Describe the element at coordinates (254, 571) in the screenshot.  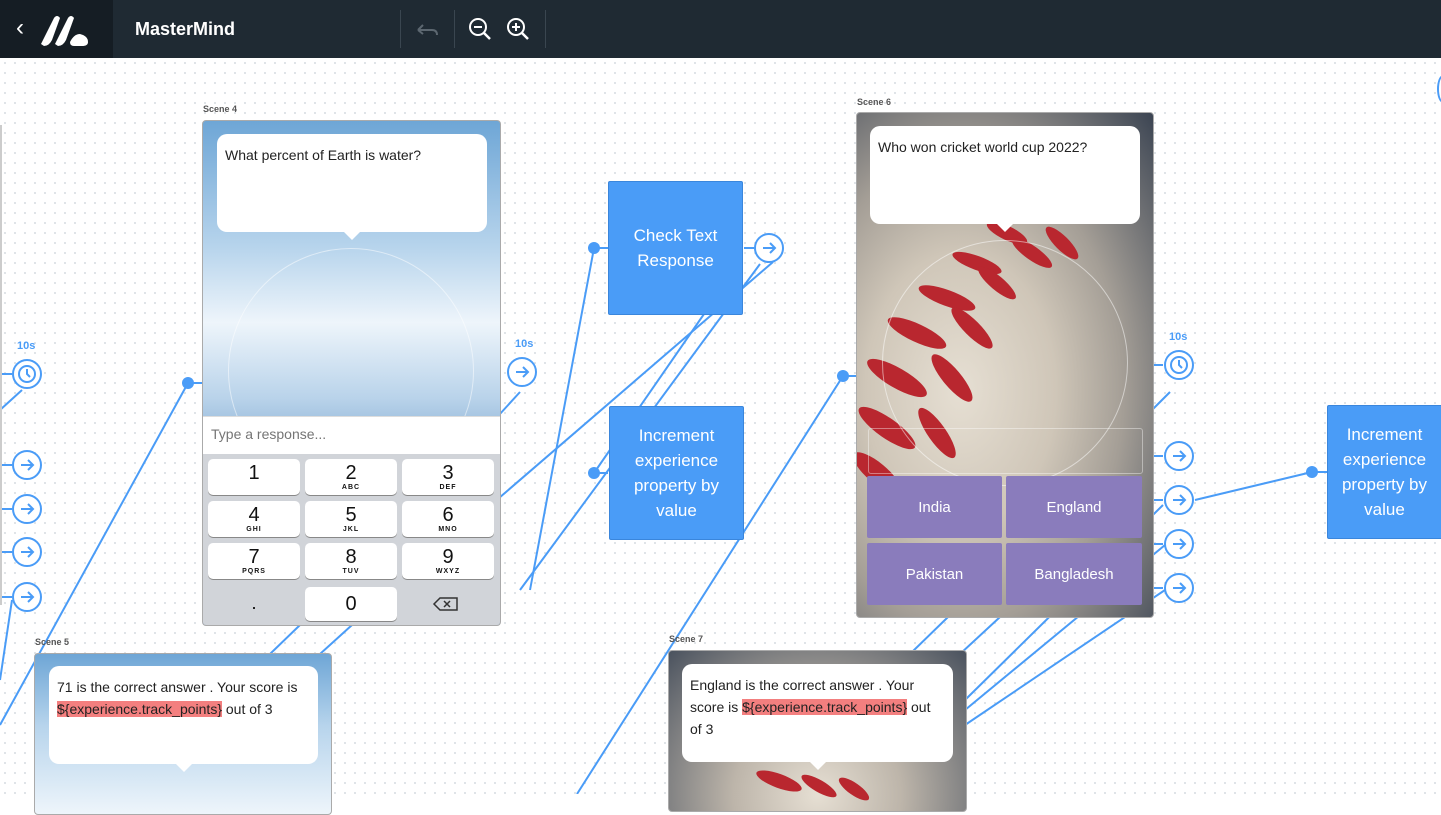
I see `key-letters: PQRS` at that location.